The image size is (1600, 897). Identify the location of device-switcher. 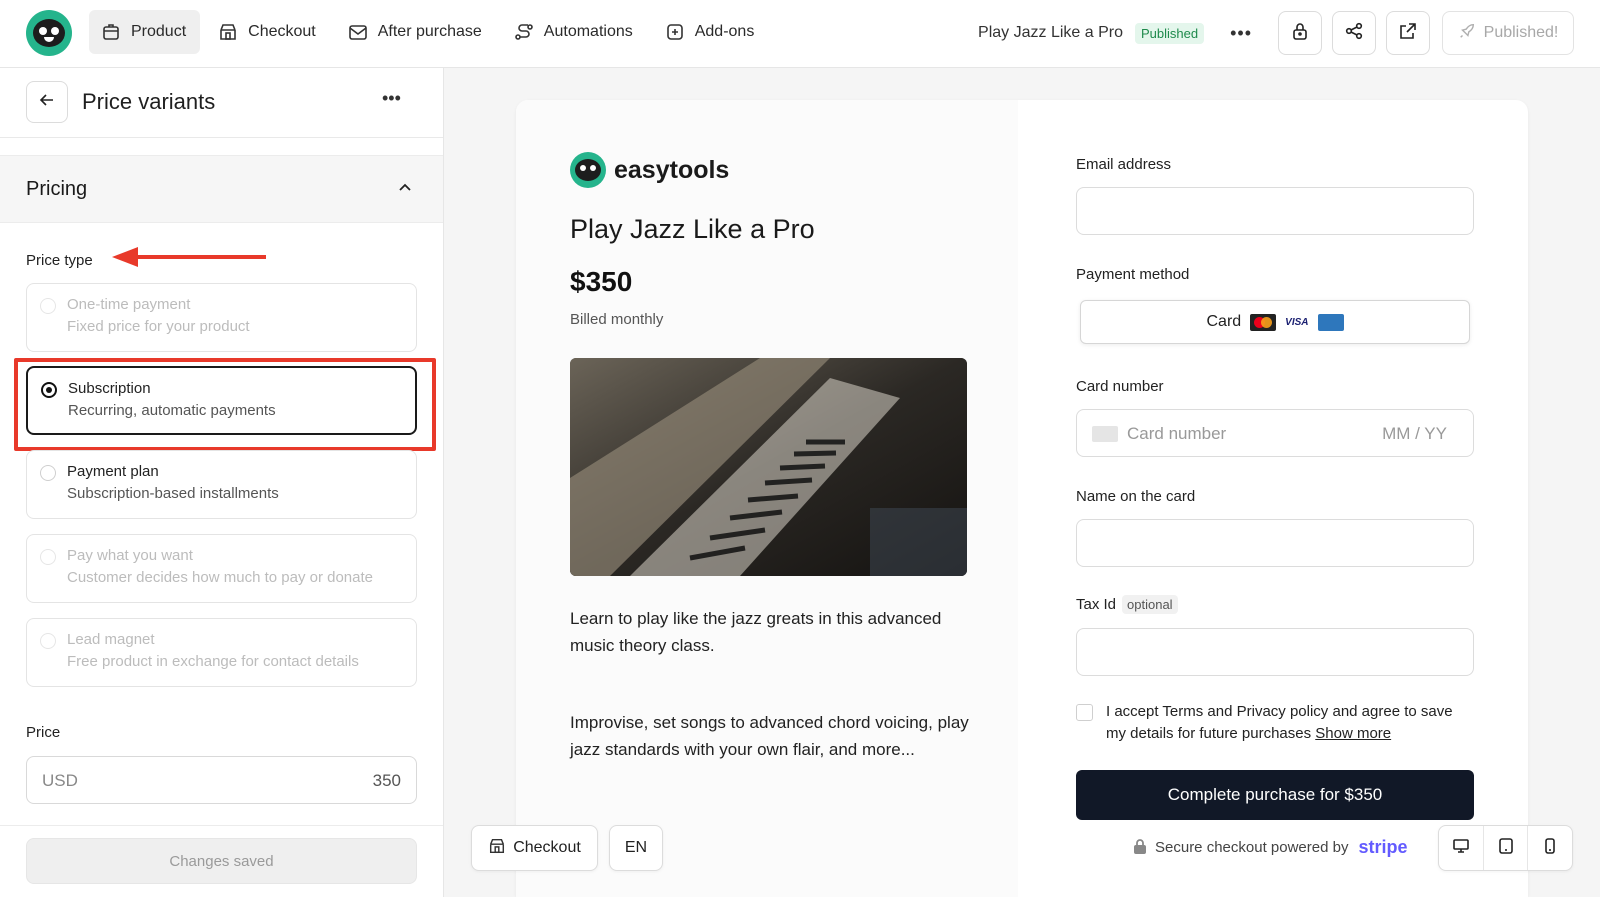
(1505, 848).